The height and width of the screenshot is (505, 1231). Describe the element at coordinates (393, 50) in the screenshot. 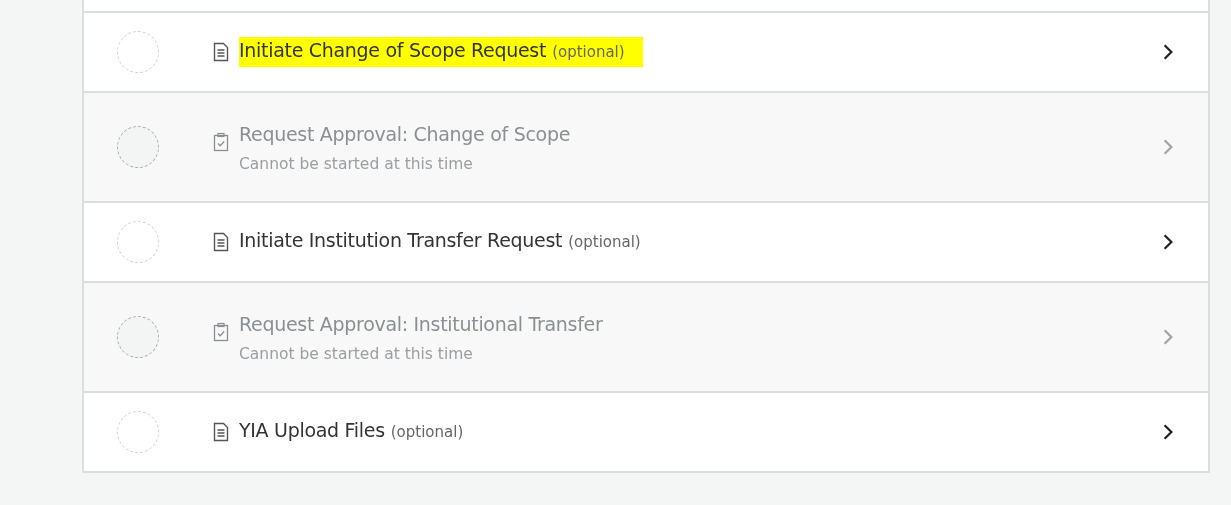

I see `task-title: Initiate Change of Scope Request` at that location.